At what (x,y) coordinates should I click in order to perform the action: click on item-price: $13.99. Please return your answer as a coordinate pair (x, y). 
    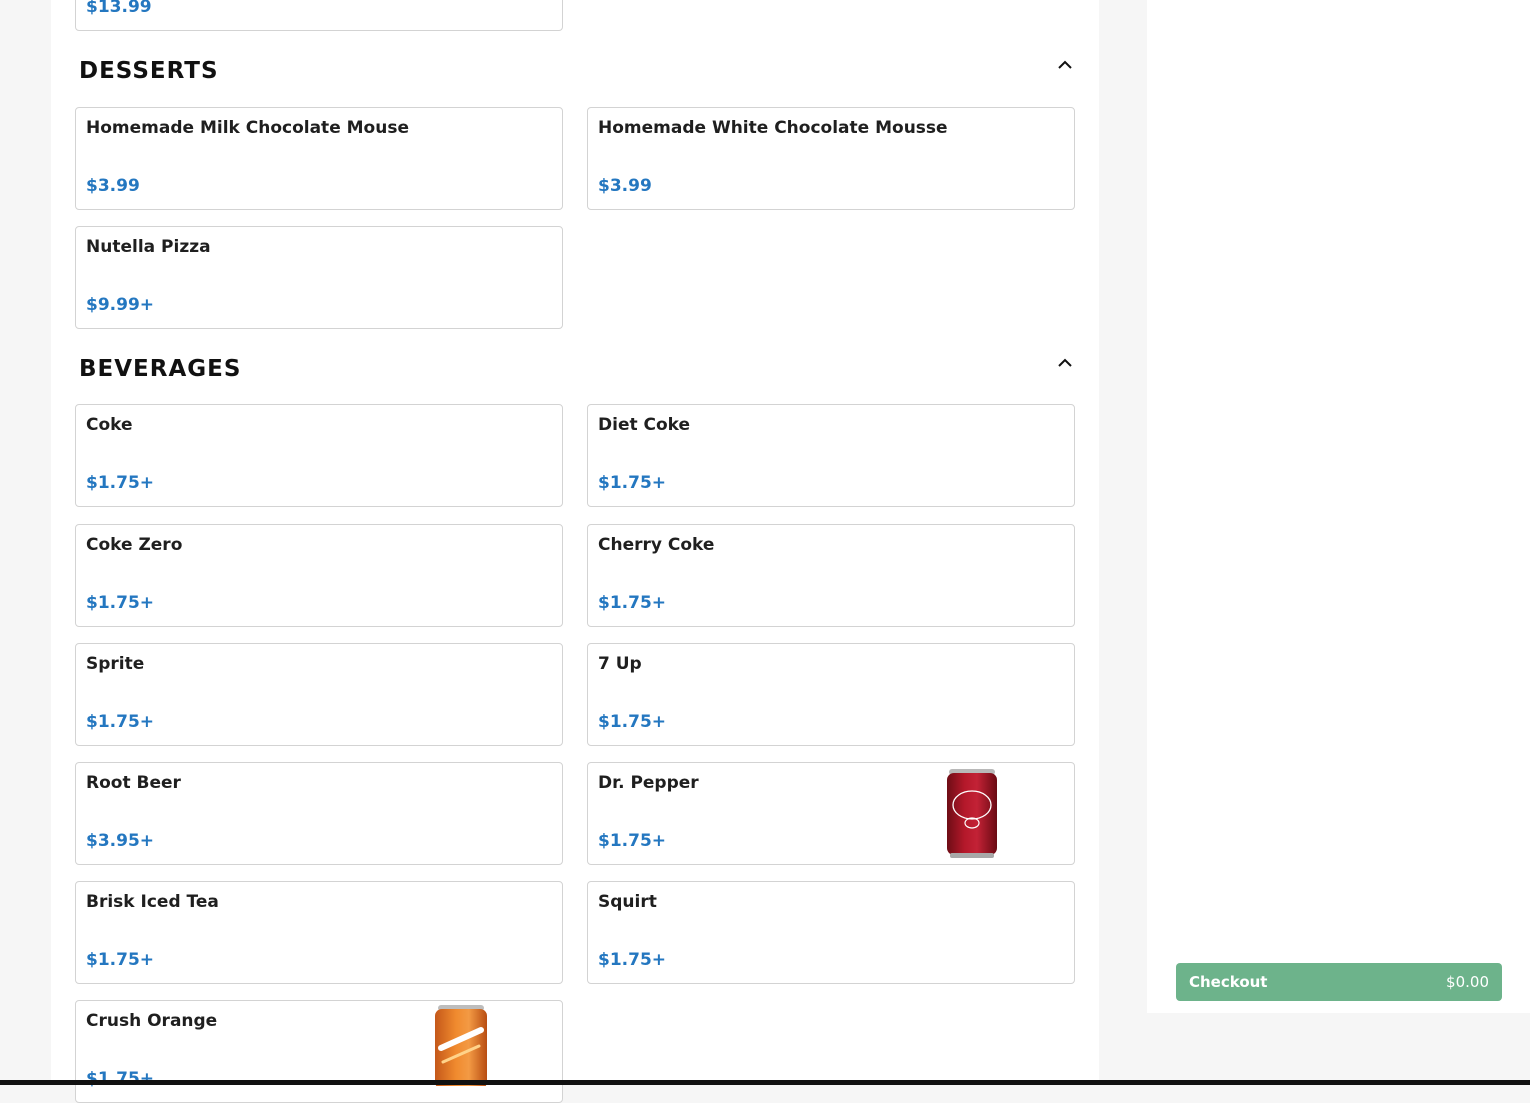
    Looking at the image, I should click on (119, 8).